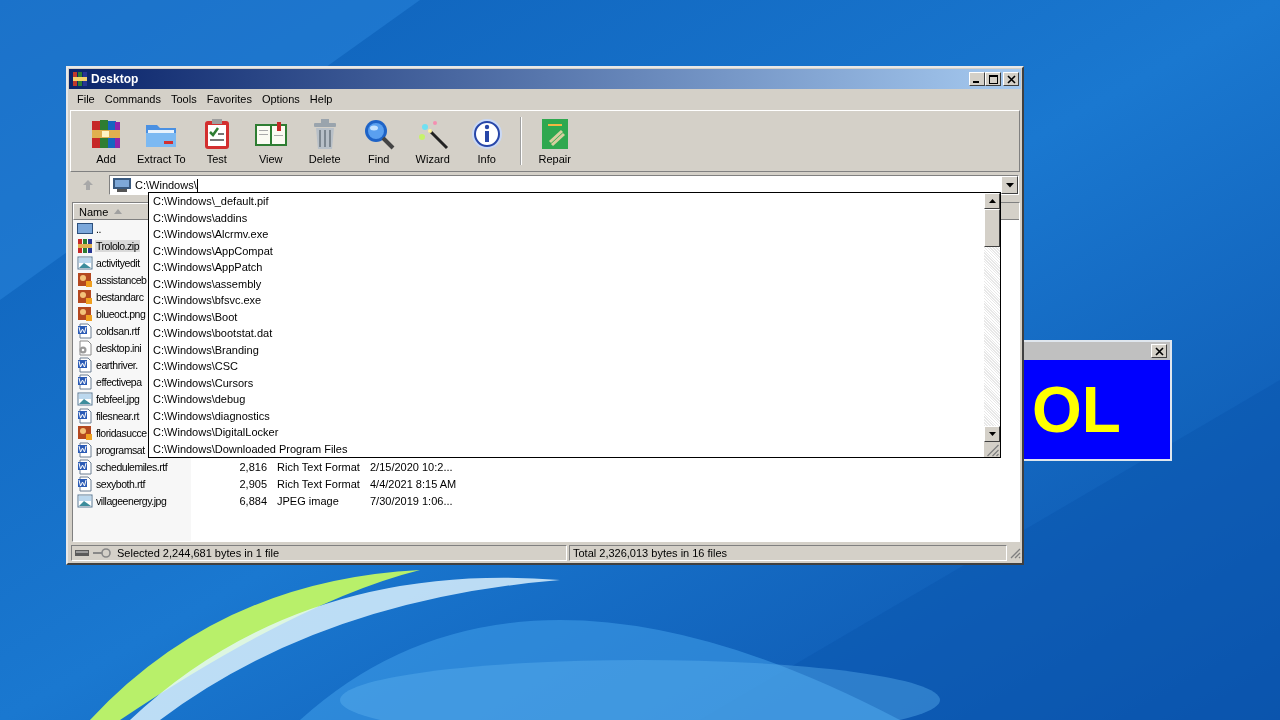 This screenshot has width=1280, height=720. I want to click on gear-file-icon, so click(85, 347).